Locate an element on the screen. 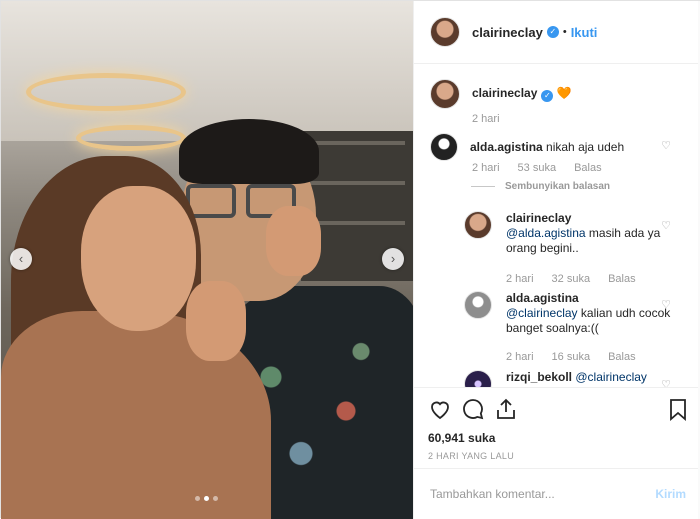 This screenshot has height=519, width=700. comment-item: alda.agistina nikah aja udeh is located at coordinates (527, 147).